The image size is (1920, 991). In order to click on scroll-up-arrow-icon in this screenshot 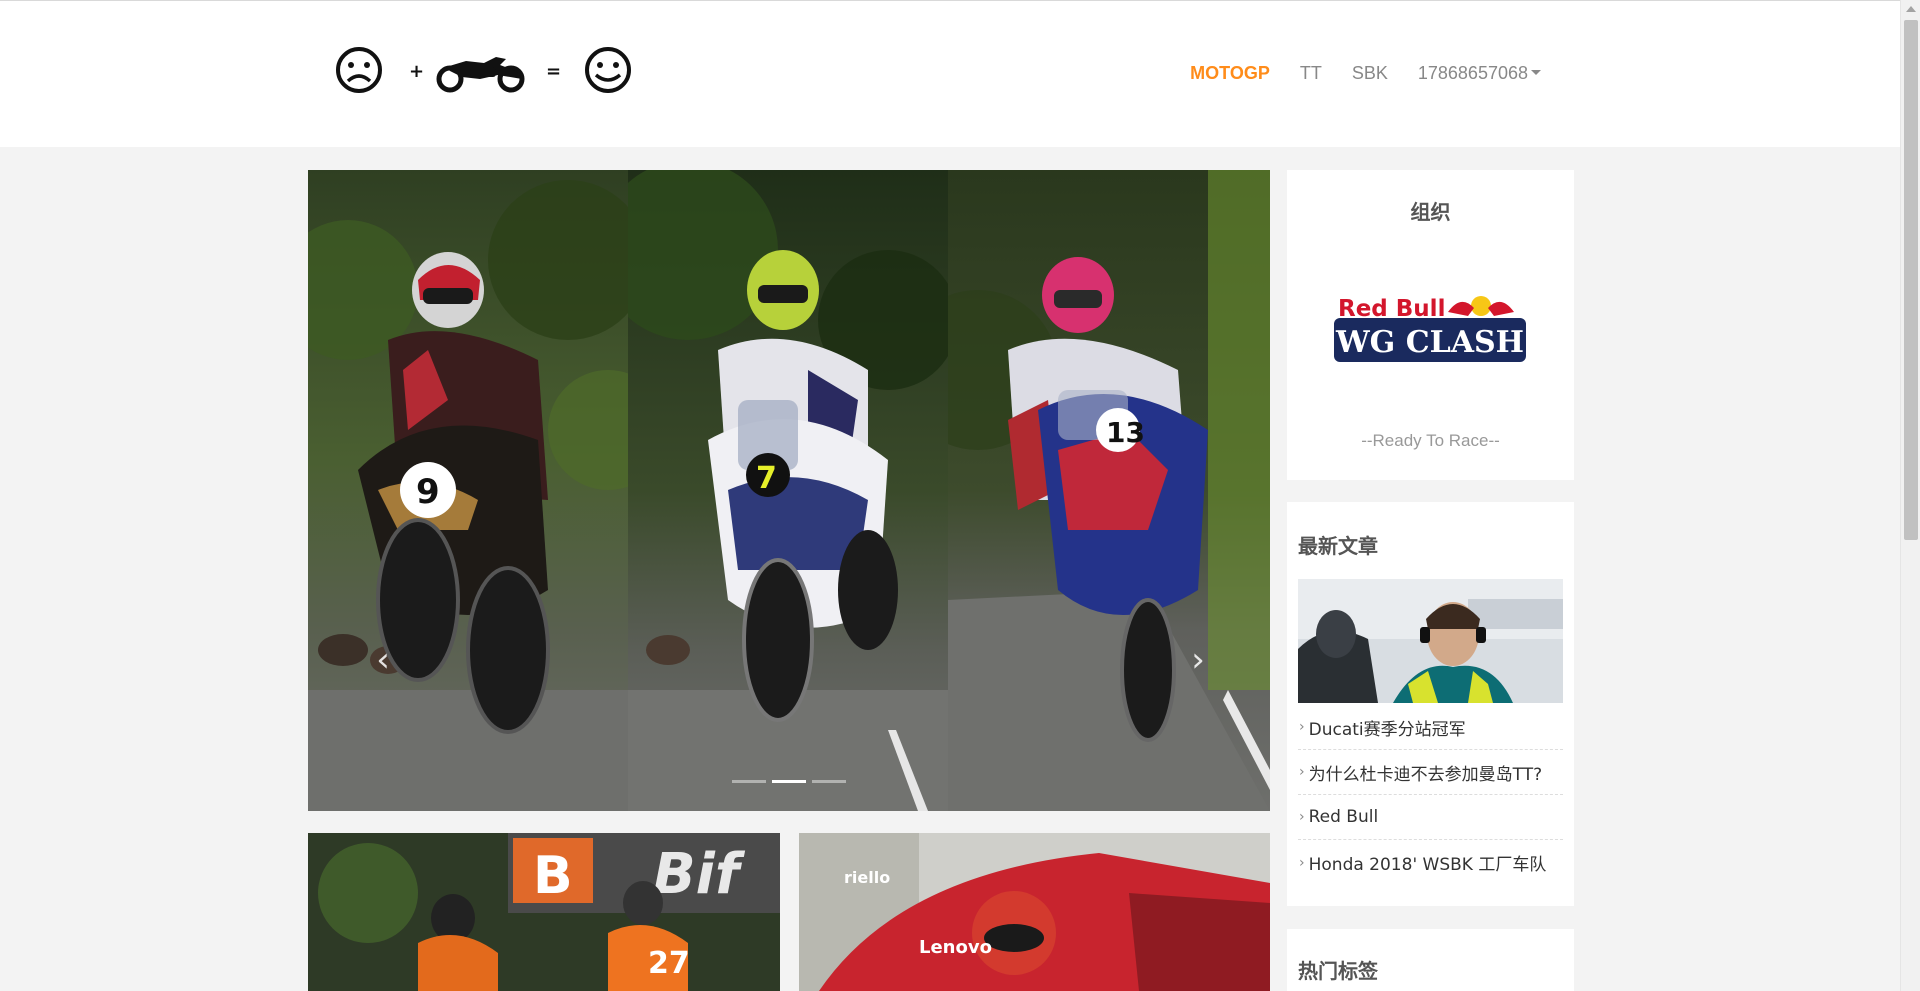, I will do `click(1911, 9)`.